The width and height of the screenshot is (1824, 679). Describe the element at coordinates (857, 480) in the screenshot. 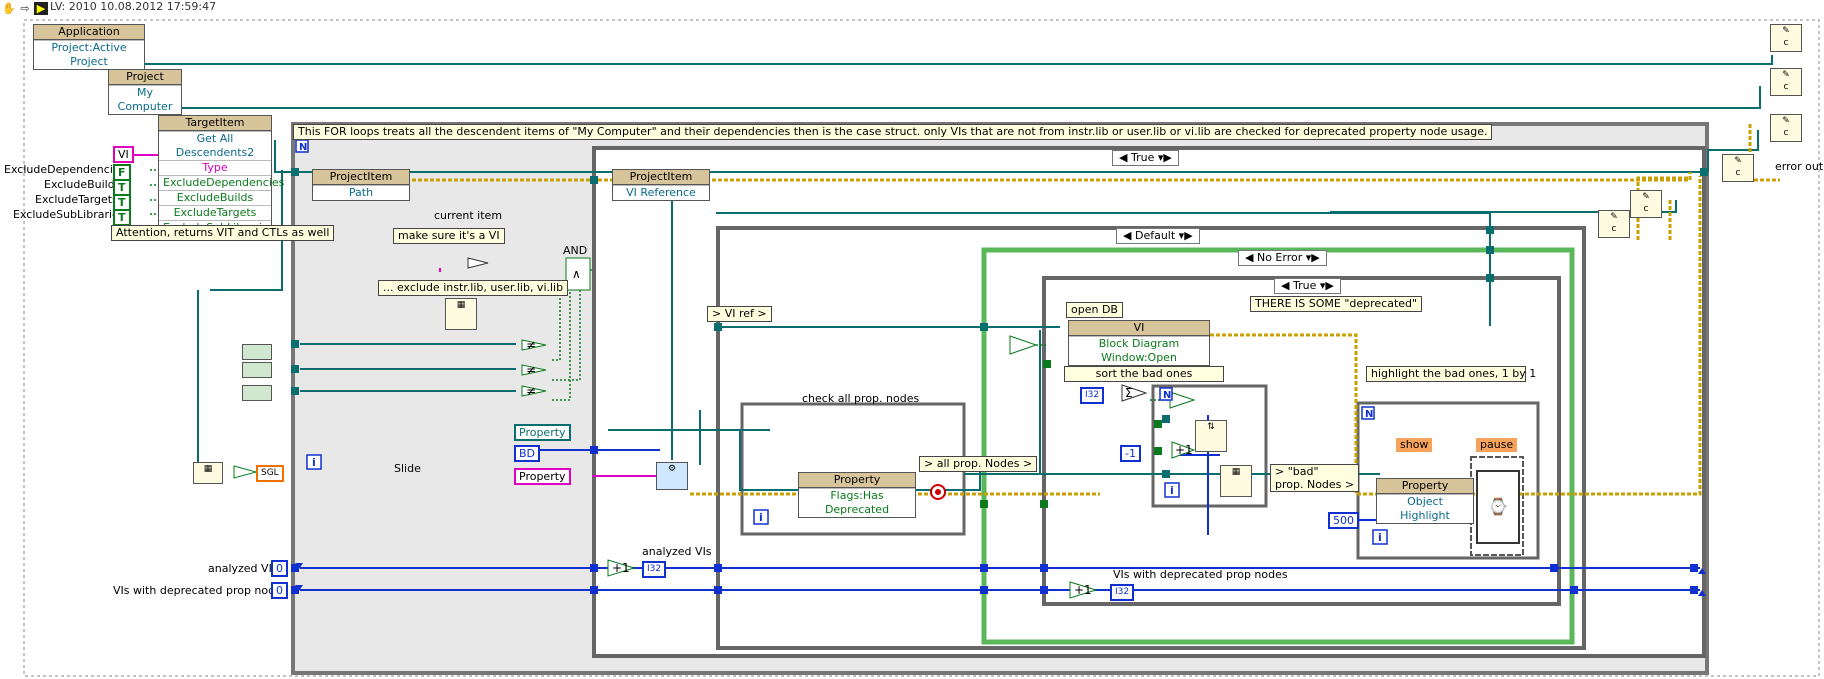

I see `has-deprecated-header: Property` at that location.